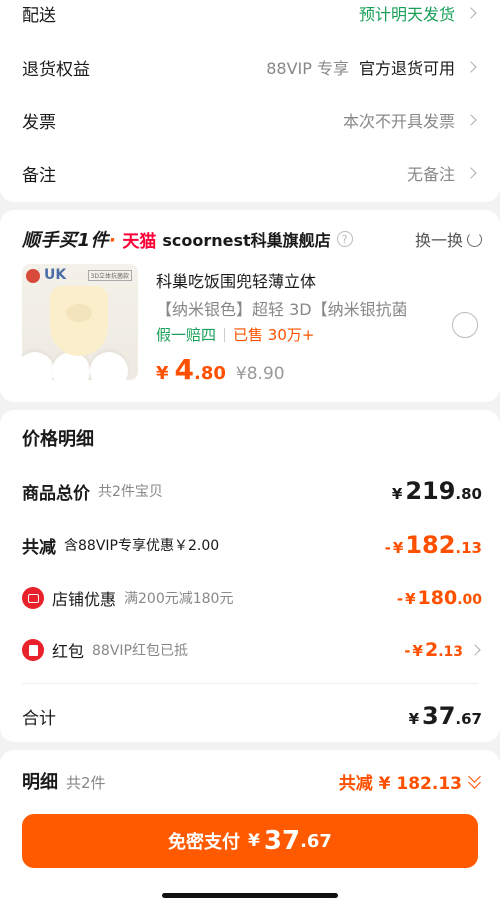 The image size is (500, 911). Describe the element at coordinates (69, 240) in the screenshot. I see `easy-buy-logo: 顺手买1件·` at that location.